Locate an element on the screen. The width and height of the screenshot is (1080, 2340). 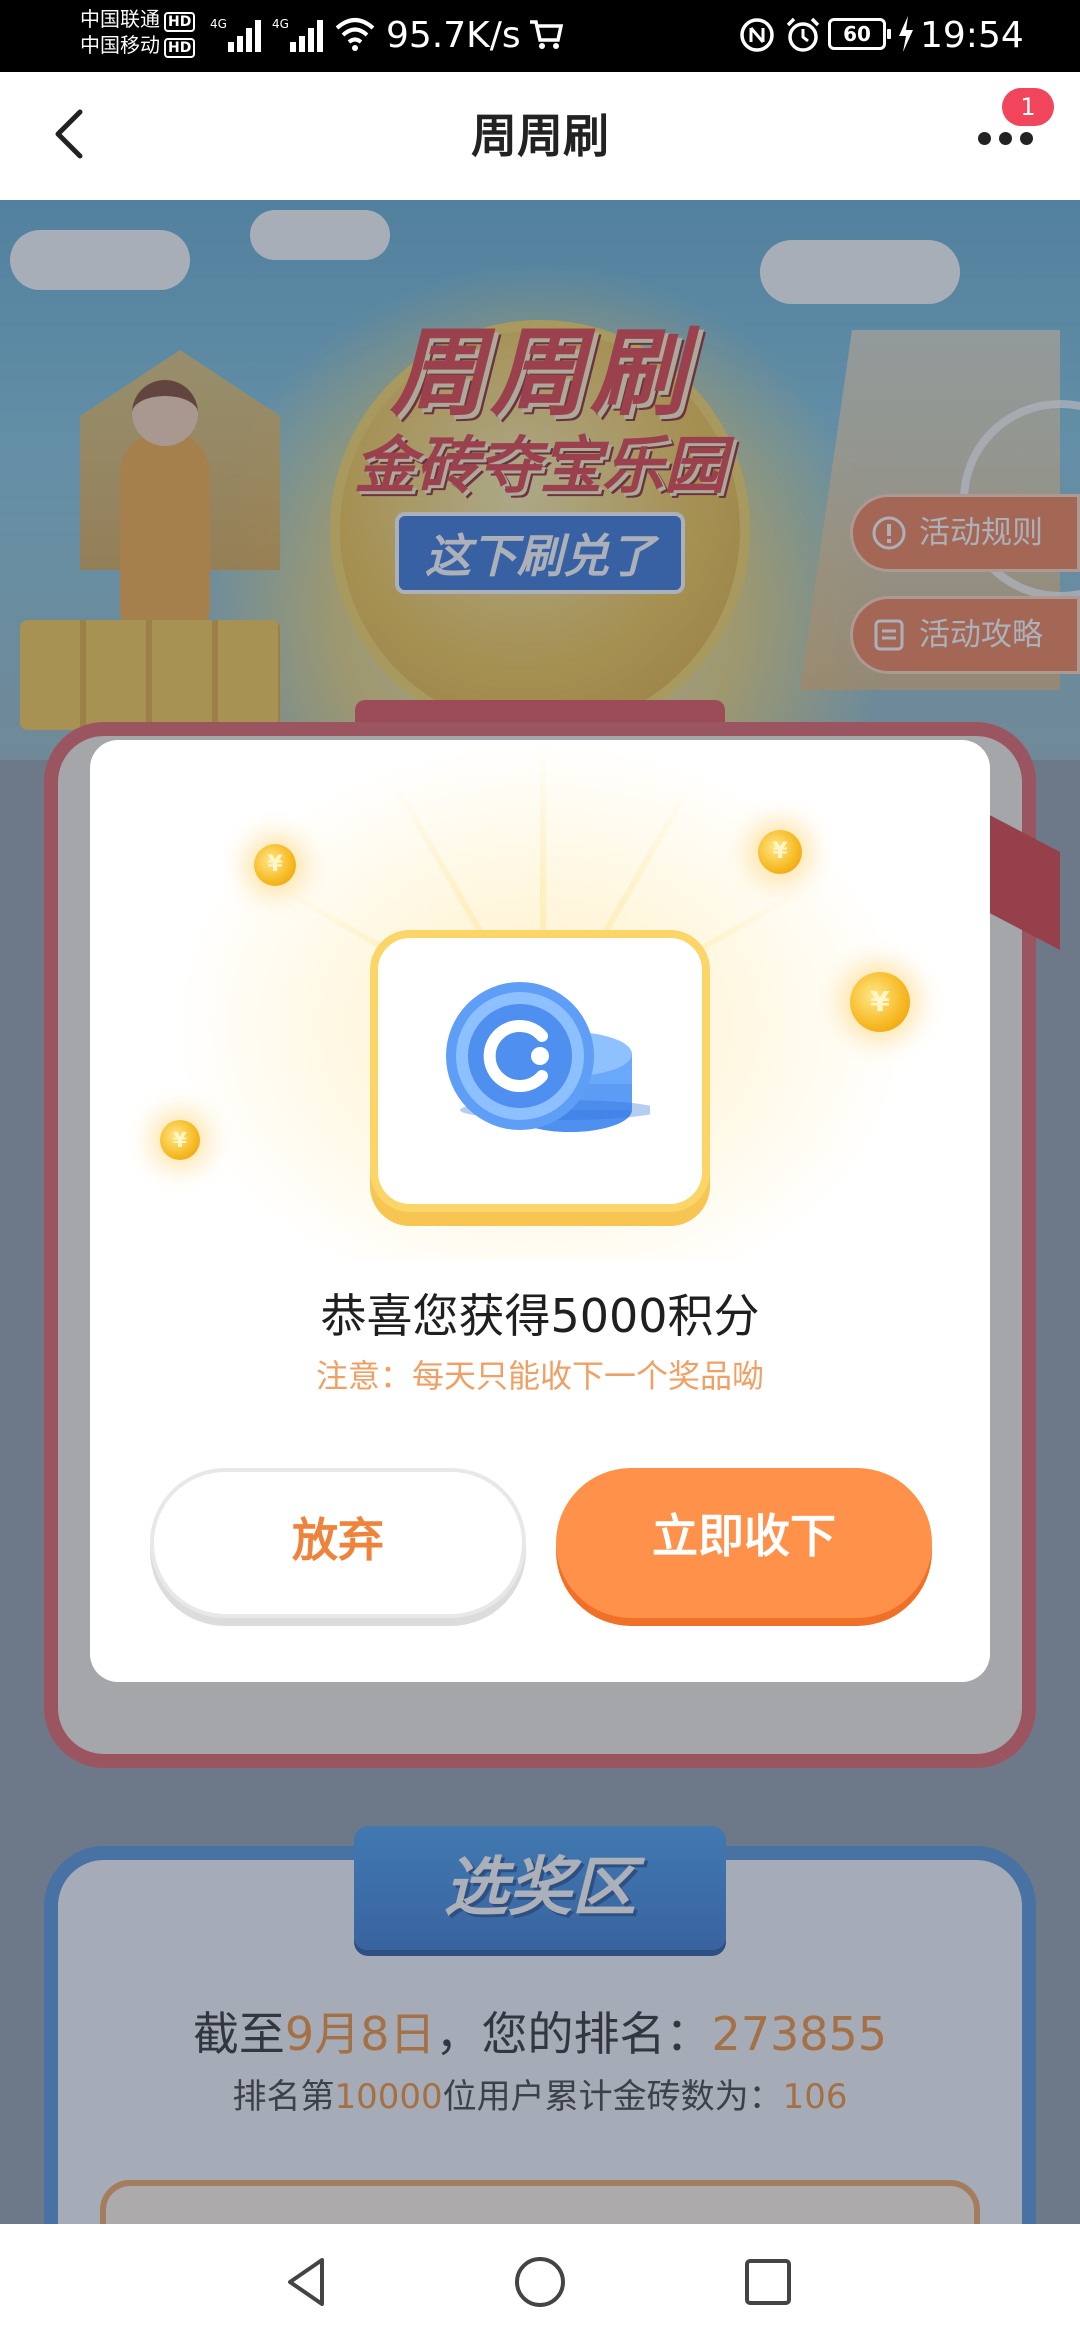
clock: 19:54 is located at coordinates (972, 35).